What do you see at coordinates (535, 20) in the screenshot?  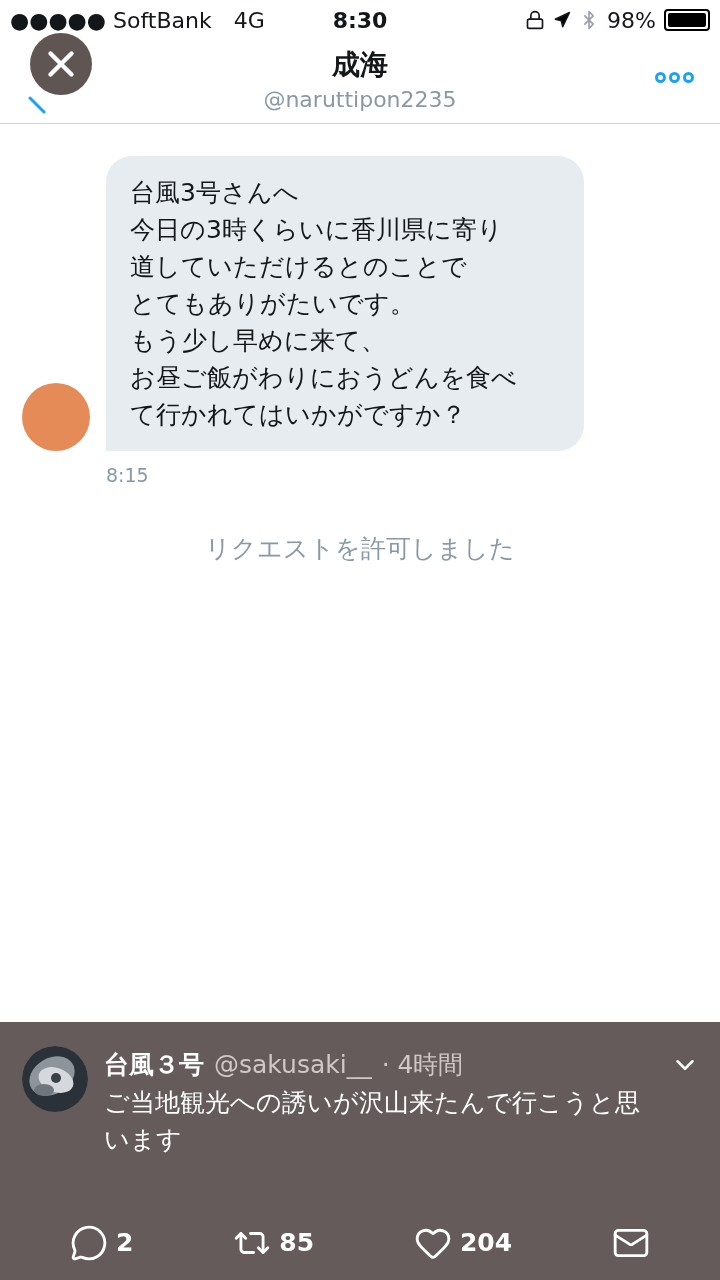 I see `rotation-lock-icon` at bounding box center [535, 20].